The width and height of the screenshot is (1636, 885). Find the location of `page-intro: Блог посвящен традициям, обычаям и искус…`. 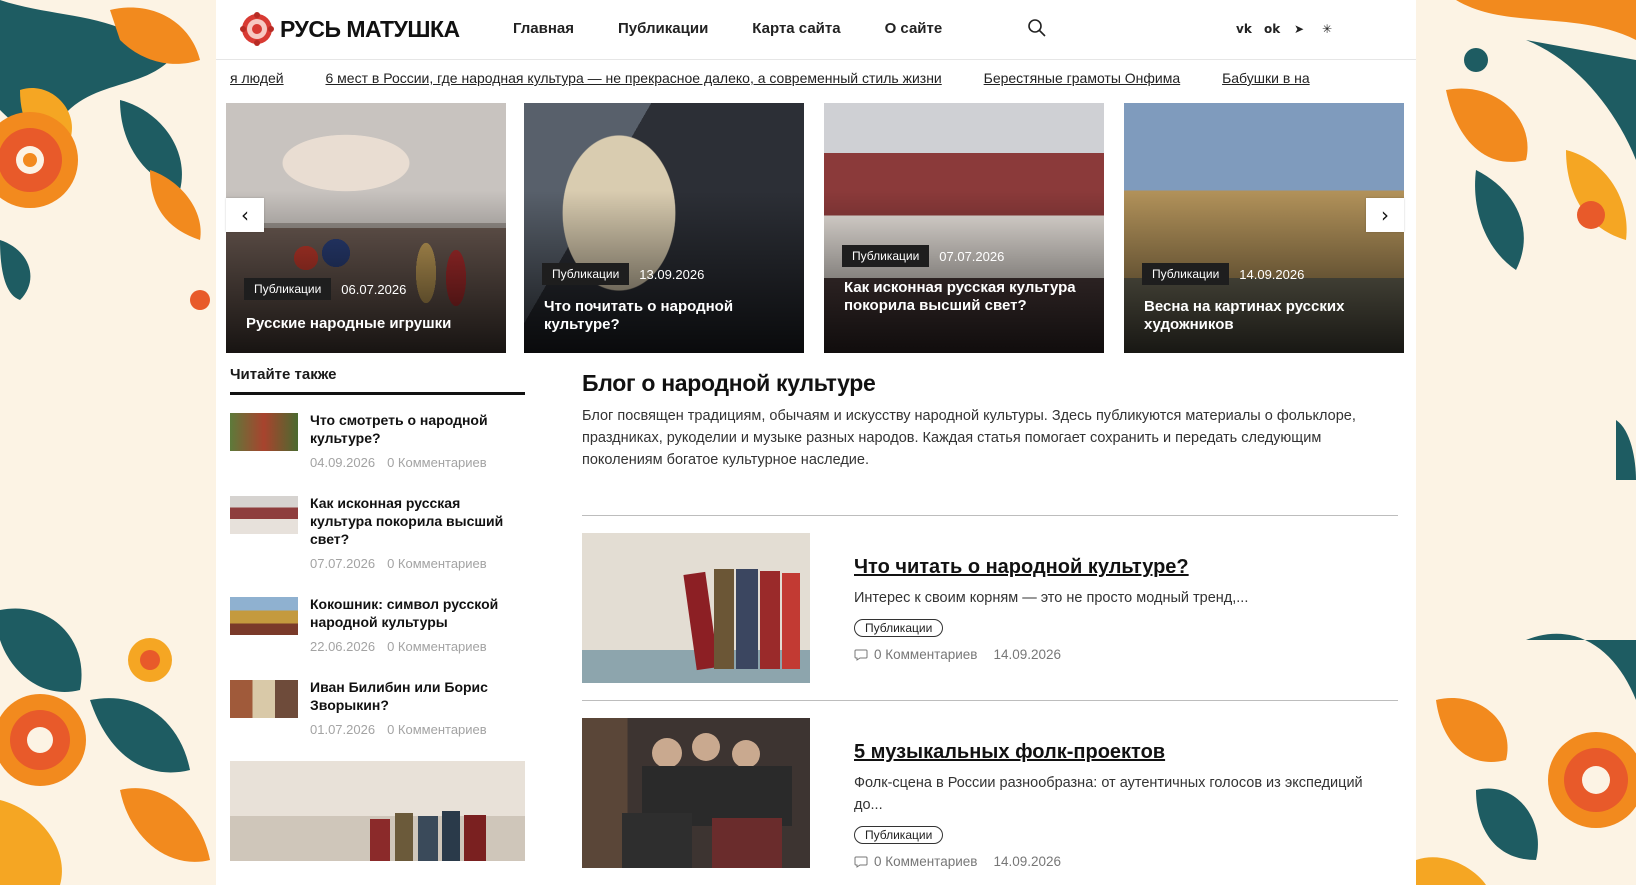

page-intro: Блог посвящен традициям, обычаям и искус… is located at coordinates (969, 438).